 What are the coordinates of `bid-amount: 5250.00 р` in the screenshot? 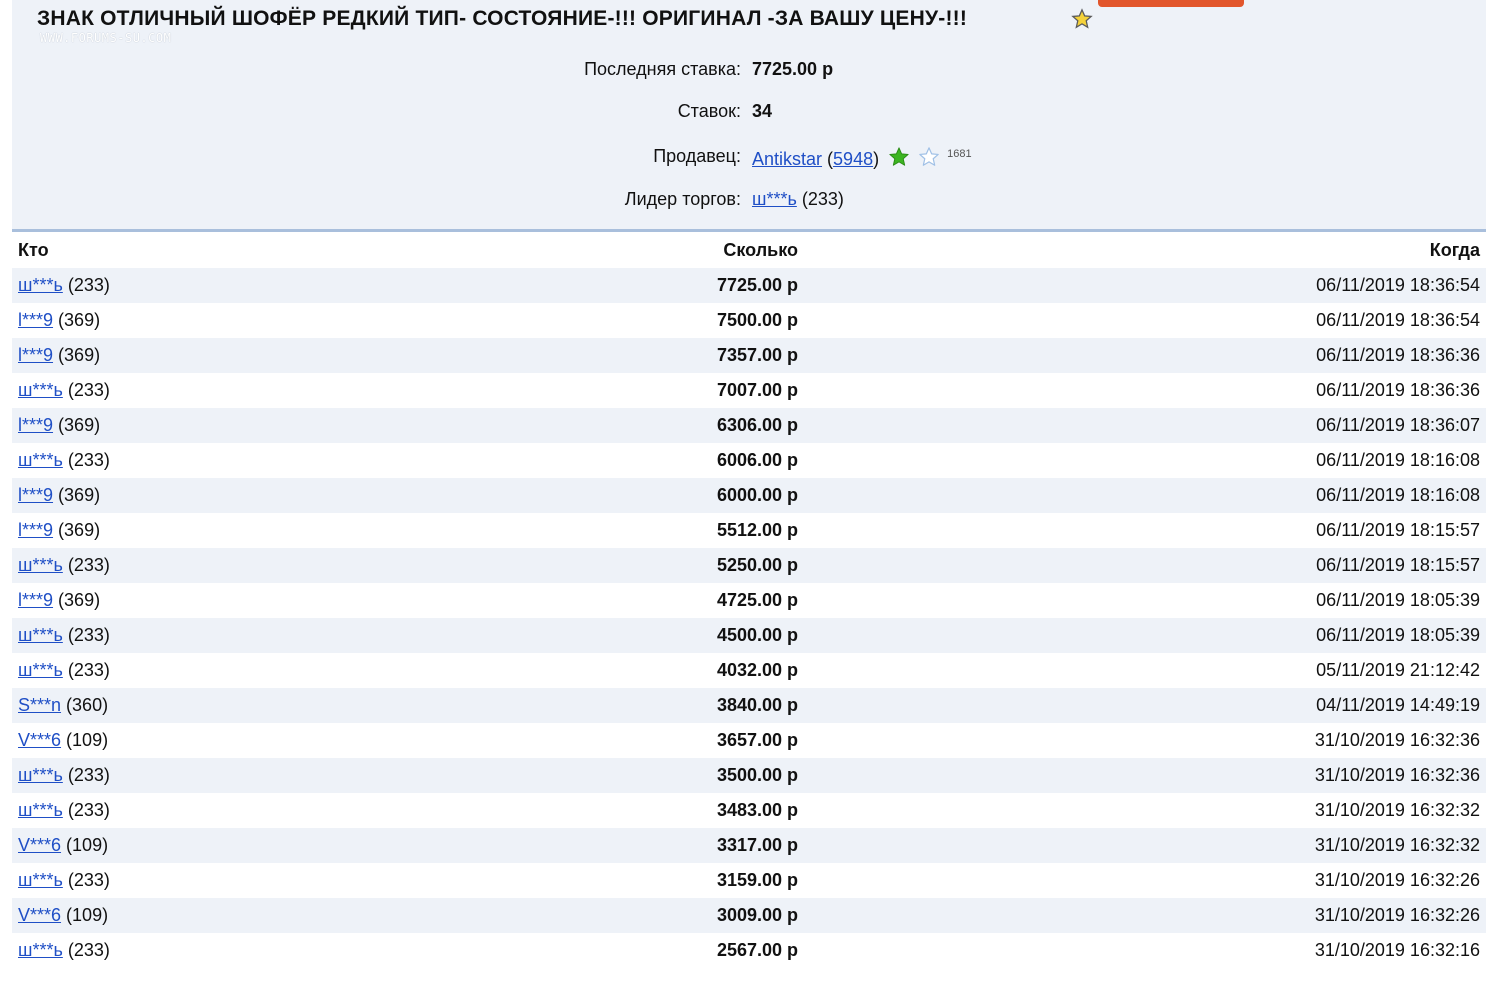 It's located at (574, 565).